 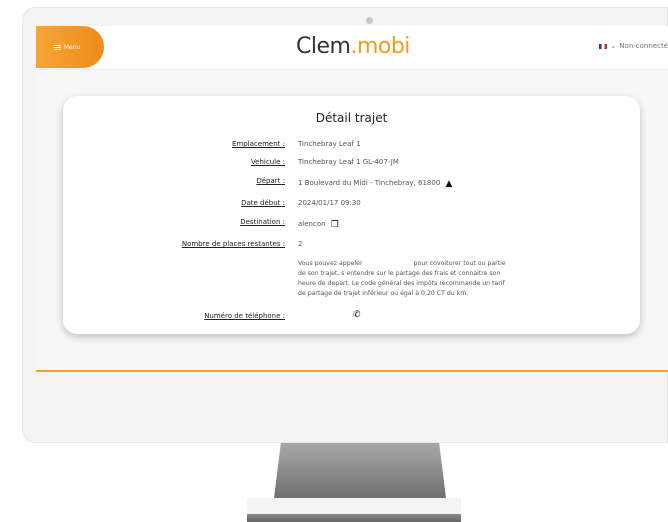 What do you see at coordinates (300, 244) in the screenshot?
I see `value-places-restantes: 2` at bounding box center [300, 244].